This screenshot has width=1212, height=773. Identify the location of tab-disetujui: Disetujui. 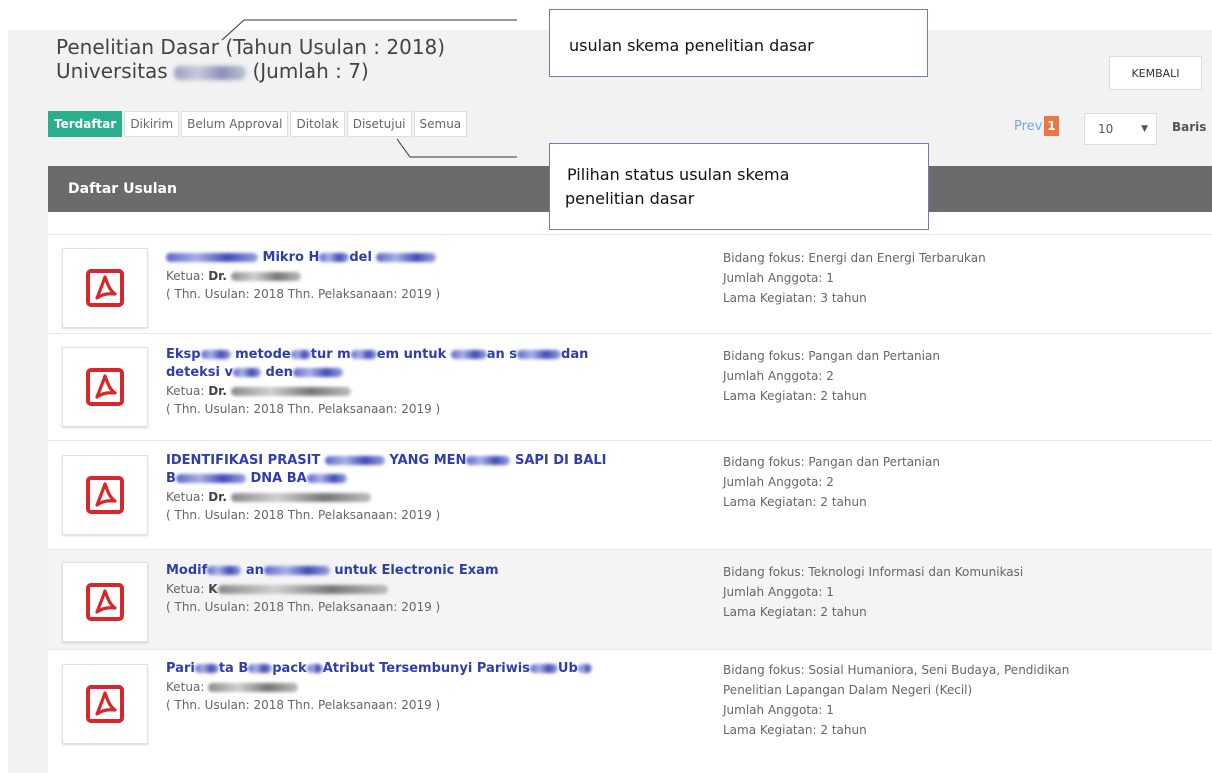
(379, 124).